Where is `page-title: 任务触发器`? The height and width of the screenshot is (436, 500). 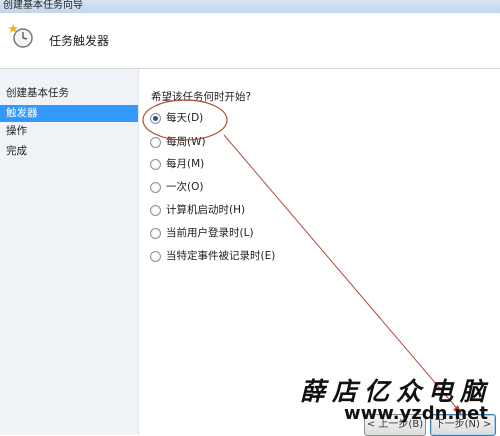 page-title: 任务触发器 is located at coordinates (79, 41).